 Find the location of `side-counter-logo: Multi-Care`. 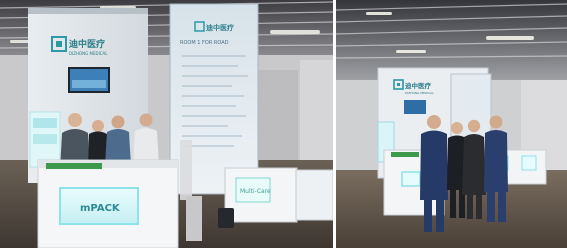

side-counter-logo: Multi-Care is located at coordinates (255, 191).